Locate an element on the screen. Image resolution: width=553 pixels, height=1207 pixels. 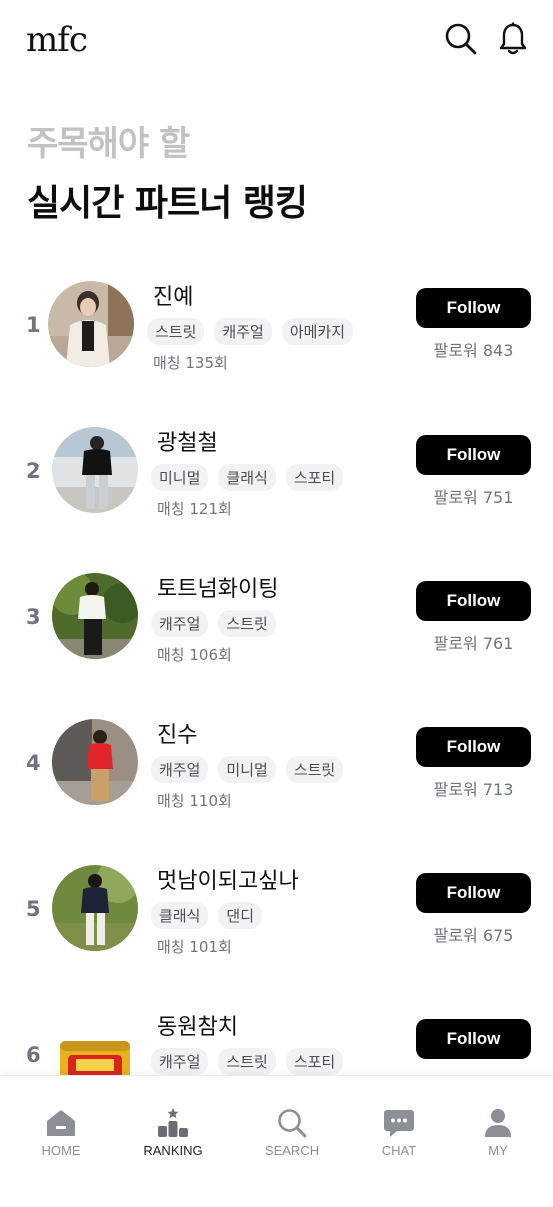
match-count: 매칭 121회 is located at coordinates (194, 509).